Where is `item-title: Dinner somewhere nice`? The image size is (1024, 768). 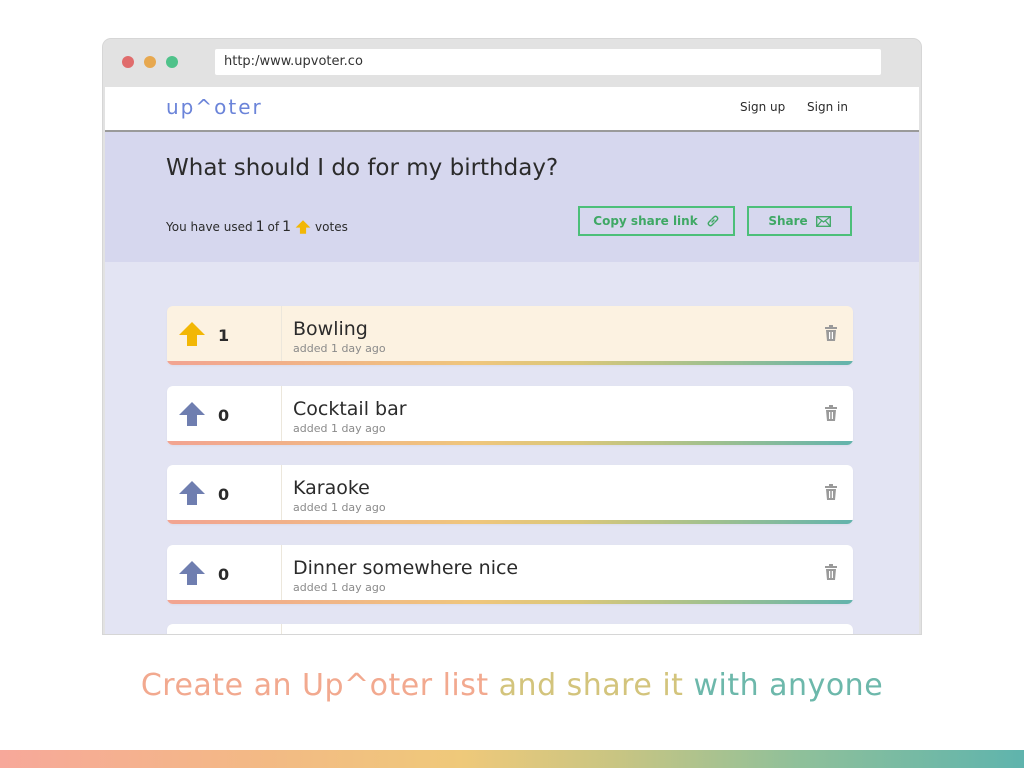 item-title: Dinner somewhere nice is located at coordinates (406, 568).